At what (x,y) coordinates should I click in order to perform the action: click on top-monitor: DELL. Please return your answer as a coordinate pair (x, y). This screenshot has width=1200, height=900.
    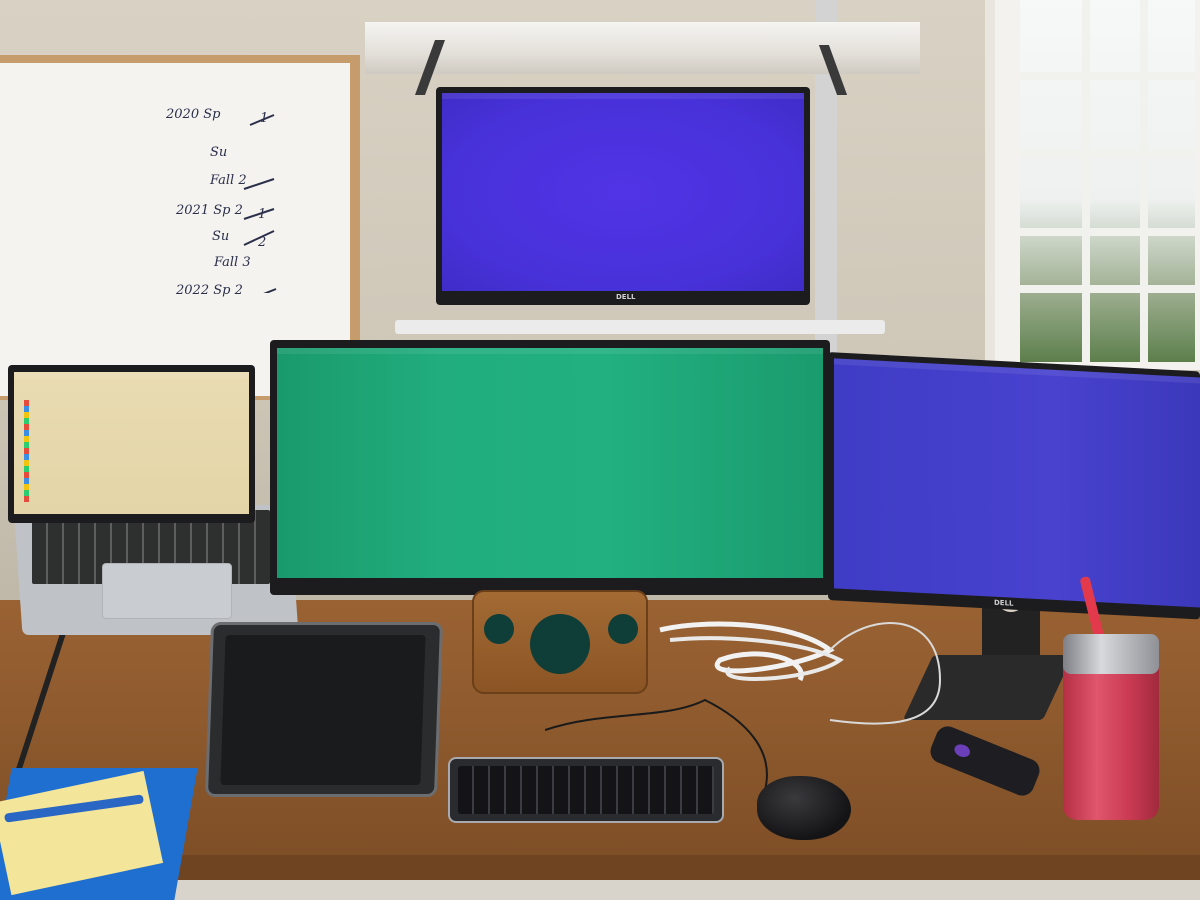
    Looking at the image, I should click on (623, 196).